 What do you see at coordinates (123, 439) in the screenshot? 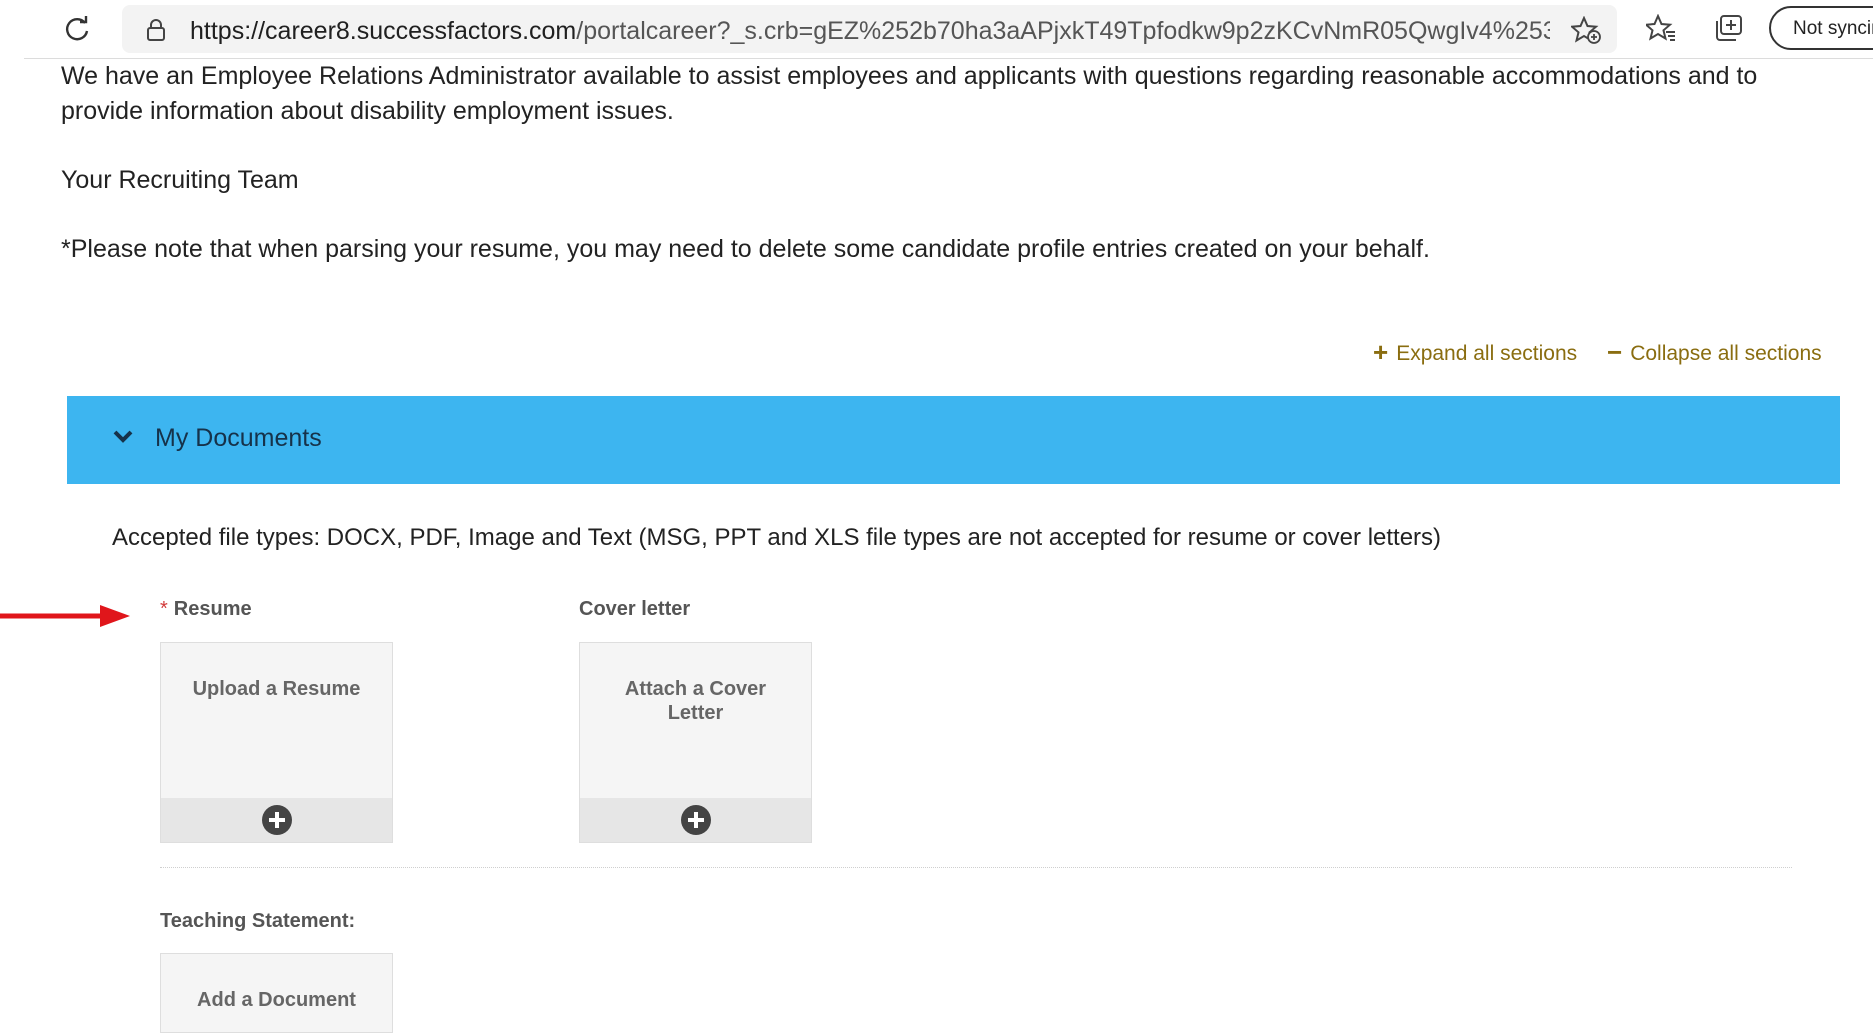
I see `chevron-down-icon` at bounding box center [123, 439].